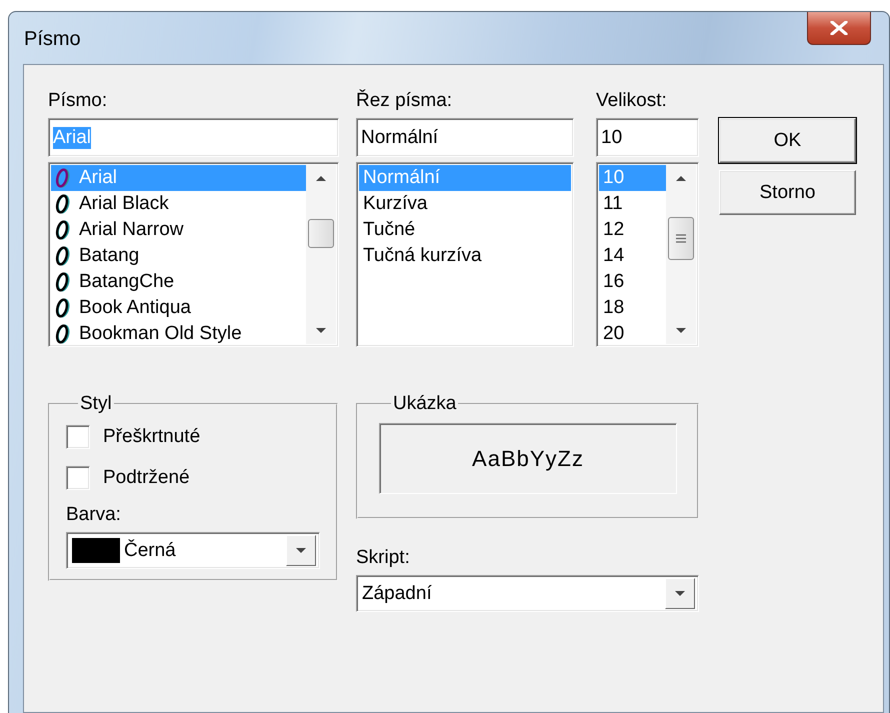  What do you see at coordinates (193, 550) in the screenshot?
I see `color-dropdown: Černá` at bounding box center [193, 550].